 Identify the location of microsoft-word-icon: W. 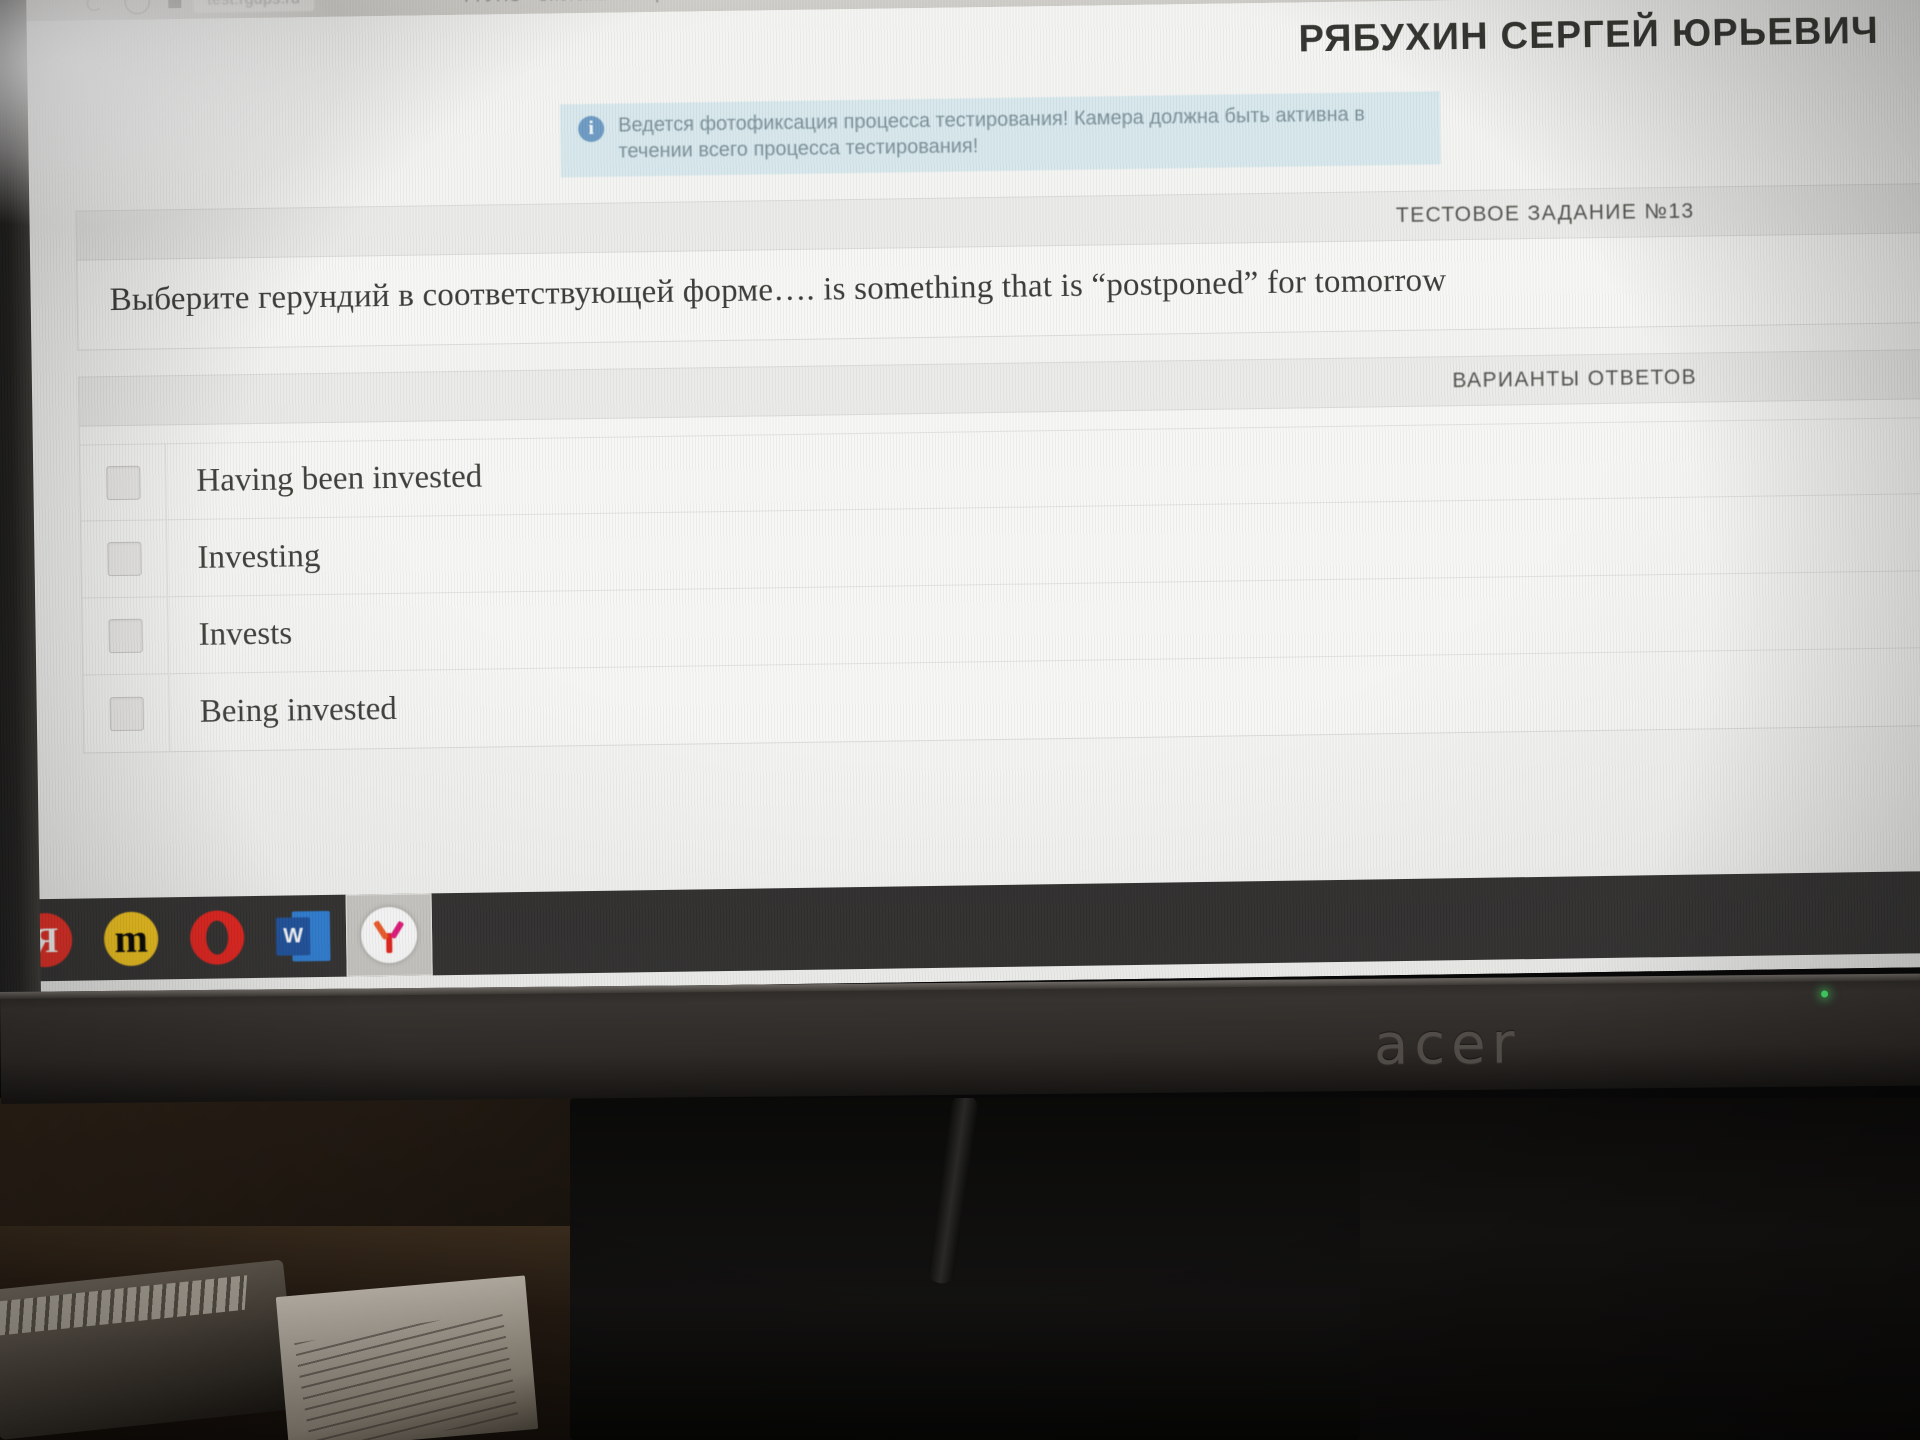
(303, 936).